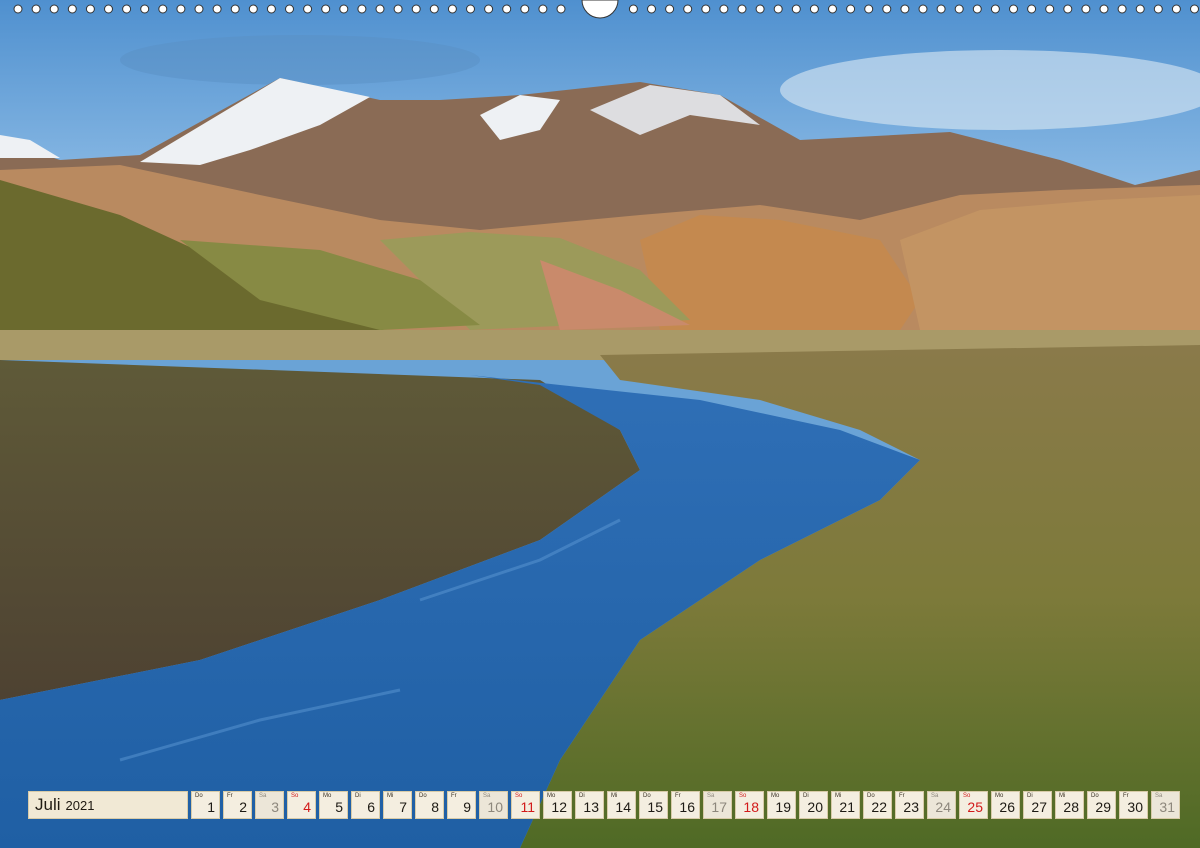 The width and height of the screenshot is (1200, 848). Describe the element at coordinates (589, 805) in the screenshot. I see `day-cell: Di 13` at that location.